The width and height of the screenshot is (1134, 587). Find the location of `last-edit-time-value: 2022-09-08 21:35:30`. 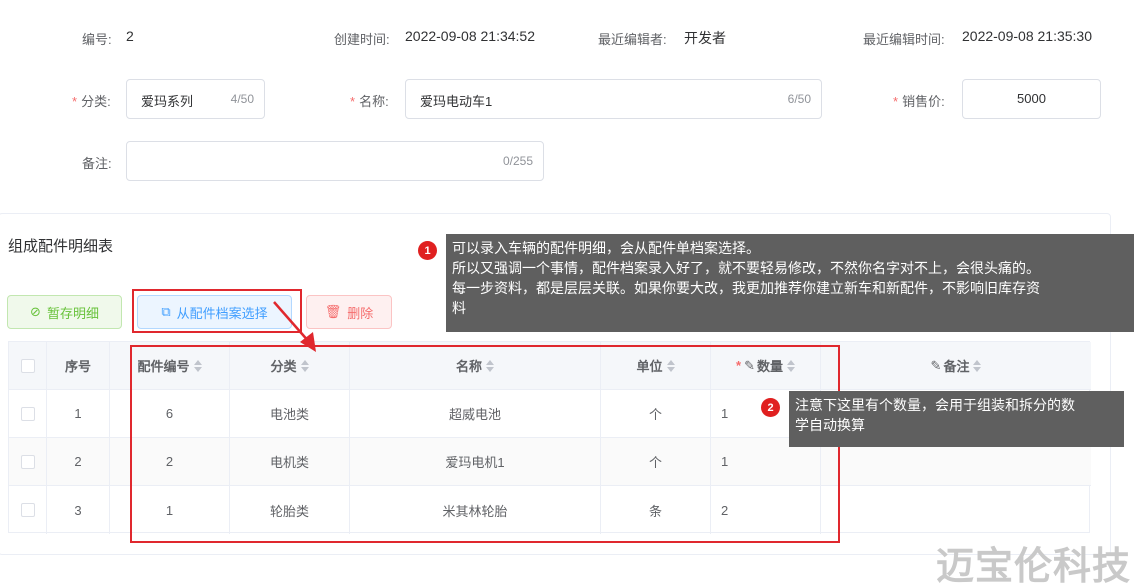

last-edit-time-value: 2022-09-08 21:35:30 is located at coordinates (1027, 36).